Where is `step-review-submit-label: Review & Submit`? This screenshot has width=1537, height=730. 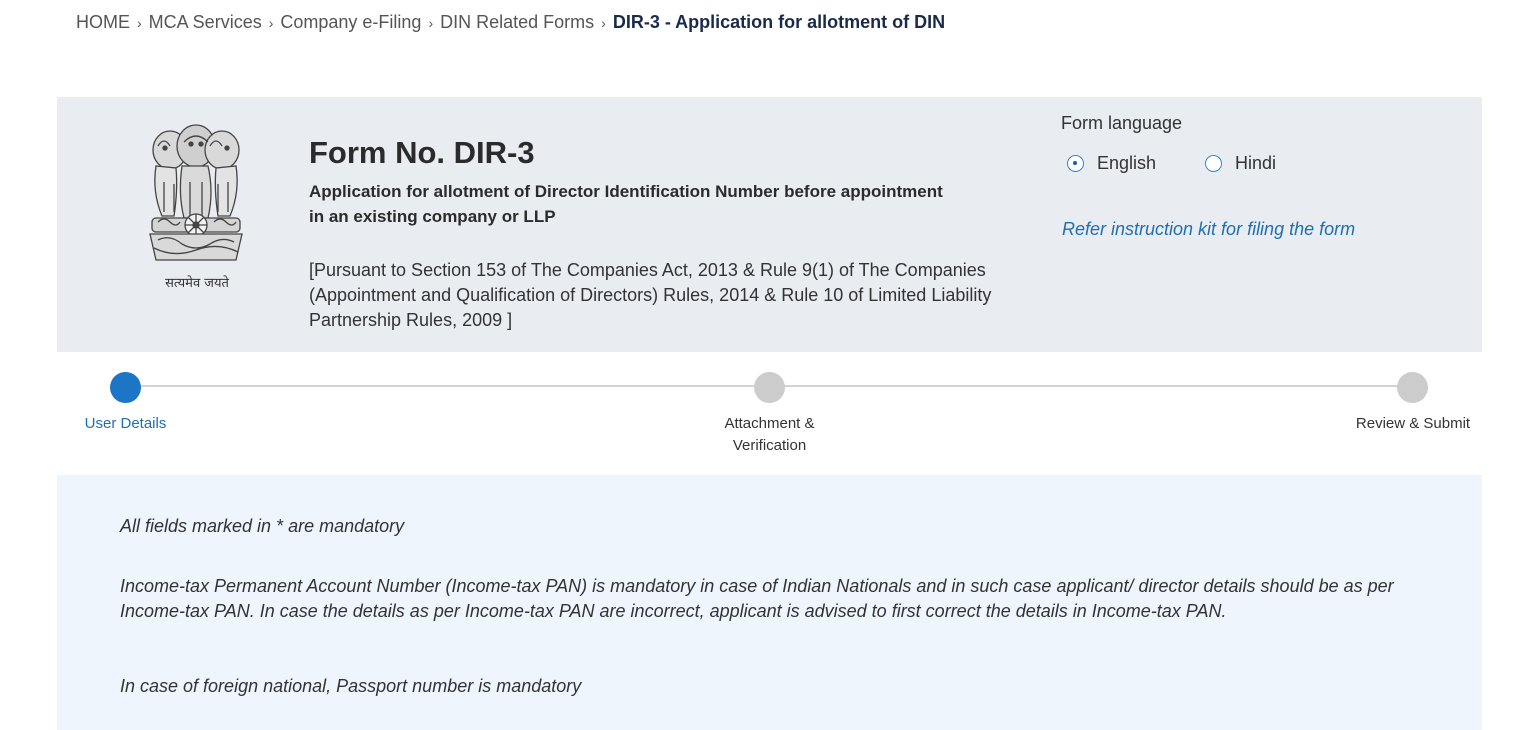
step-review-submit-label: Review & Submit is located at coordinates (1413, 424).